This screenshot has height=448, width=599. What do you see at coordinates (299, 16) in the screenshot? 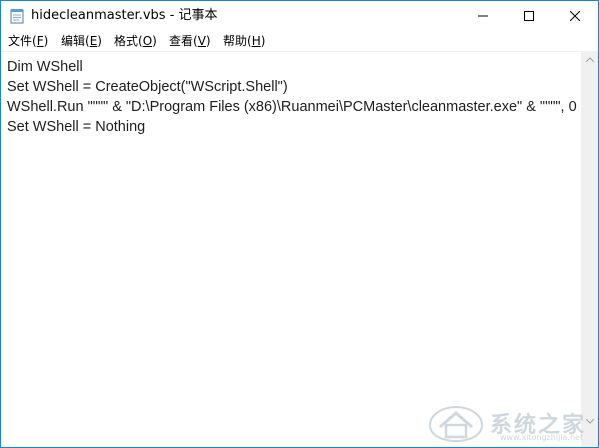
I see `title-bar: hidecleanmaster.vbs - 记事本` at bounding box center [299, 16].